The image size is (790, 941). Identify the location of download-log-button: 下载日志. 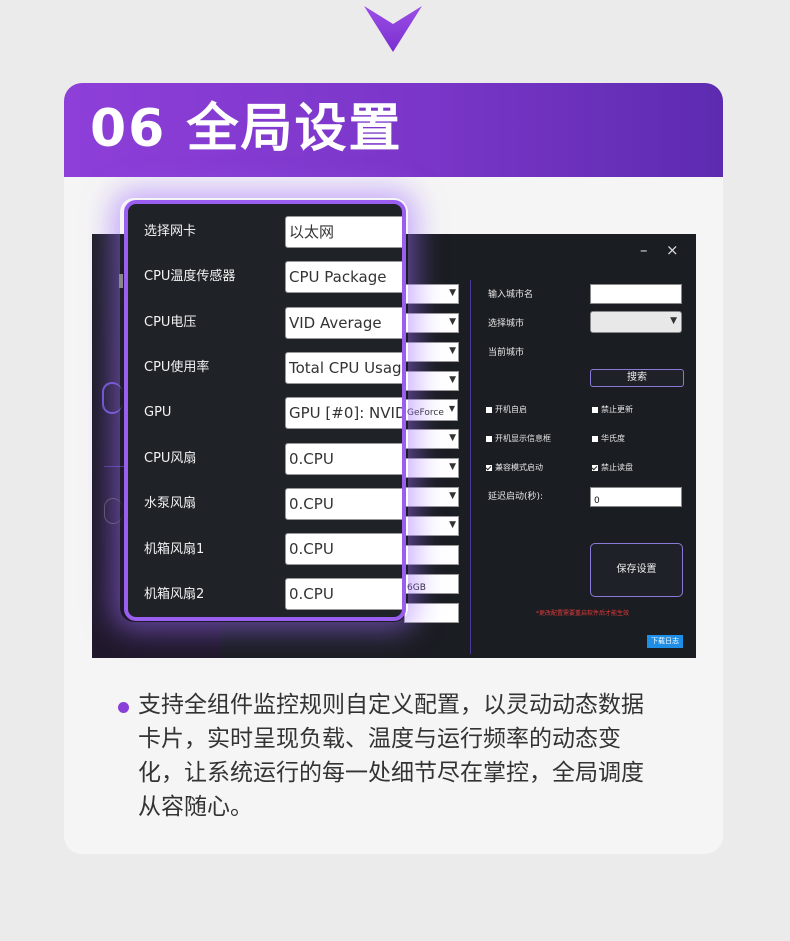
(665, 641).